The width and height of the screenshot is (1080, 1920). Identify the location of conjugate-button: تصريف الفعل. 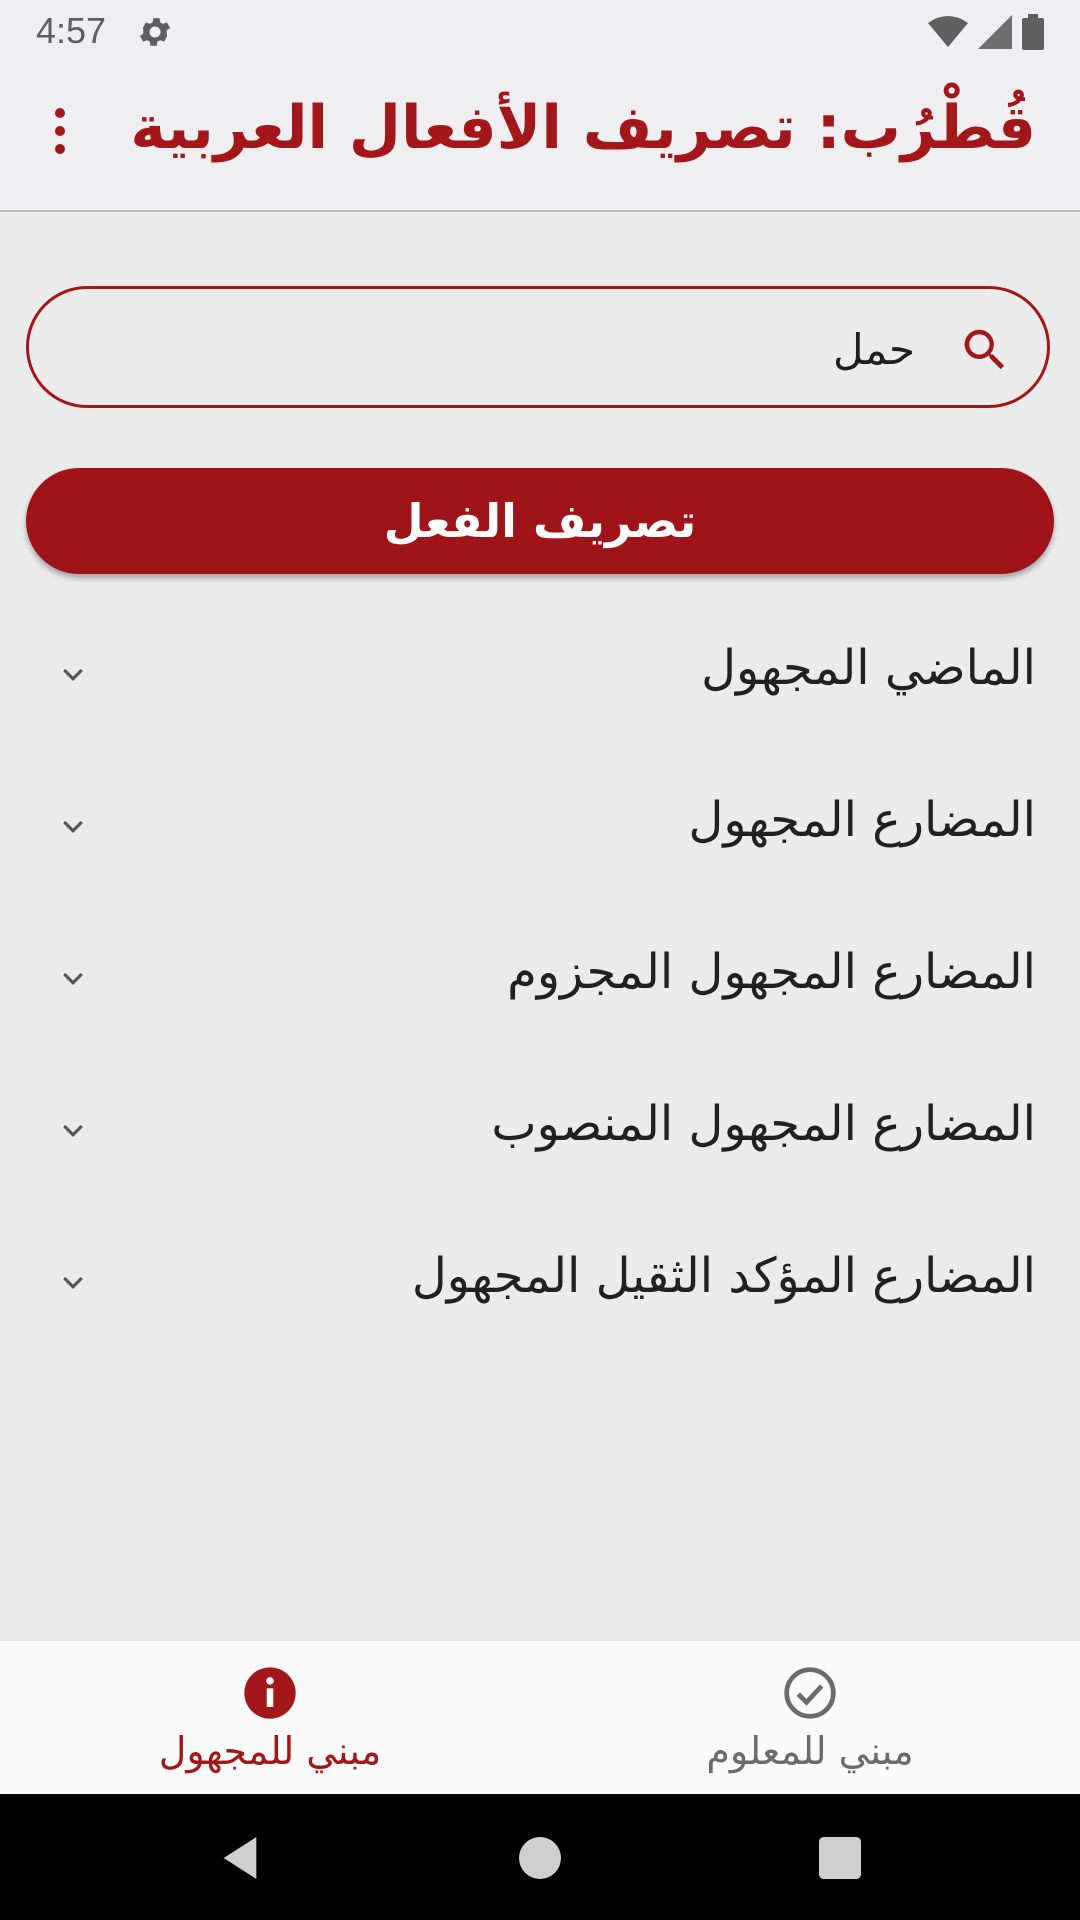
(540, 521).